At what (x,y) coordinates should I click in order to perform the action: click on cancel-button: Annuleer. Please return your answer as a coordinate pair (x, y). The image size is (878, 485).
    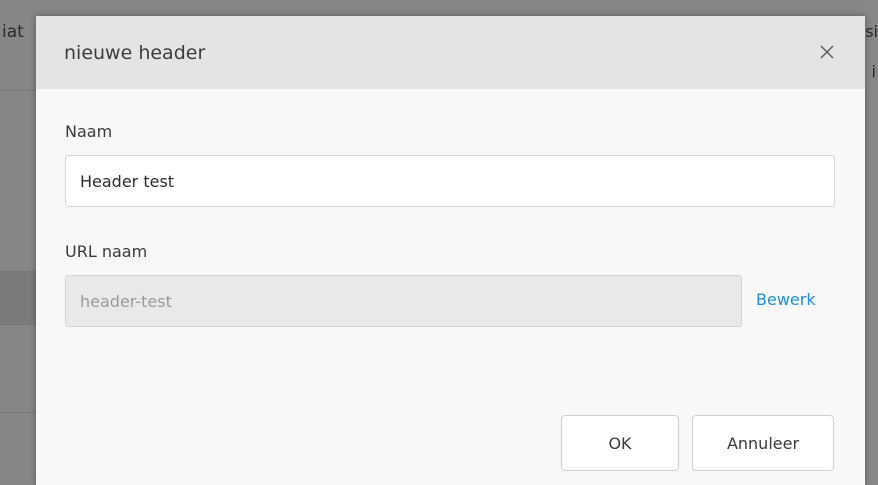
    Looking at the image, I should click on (763, 443).